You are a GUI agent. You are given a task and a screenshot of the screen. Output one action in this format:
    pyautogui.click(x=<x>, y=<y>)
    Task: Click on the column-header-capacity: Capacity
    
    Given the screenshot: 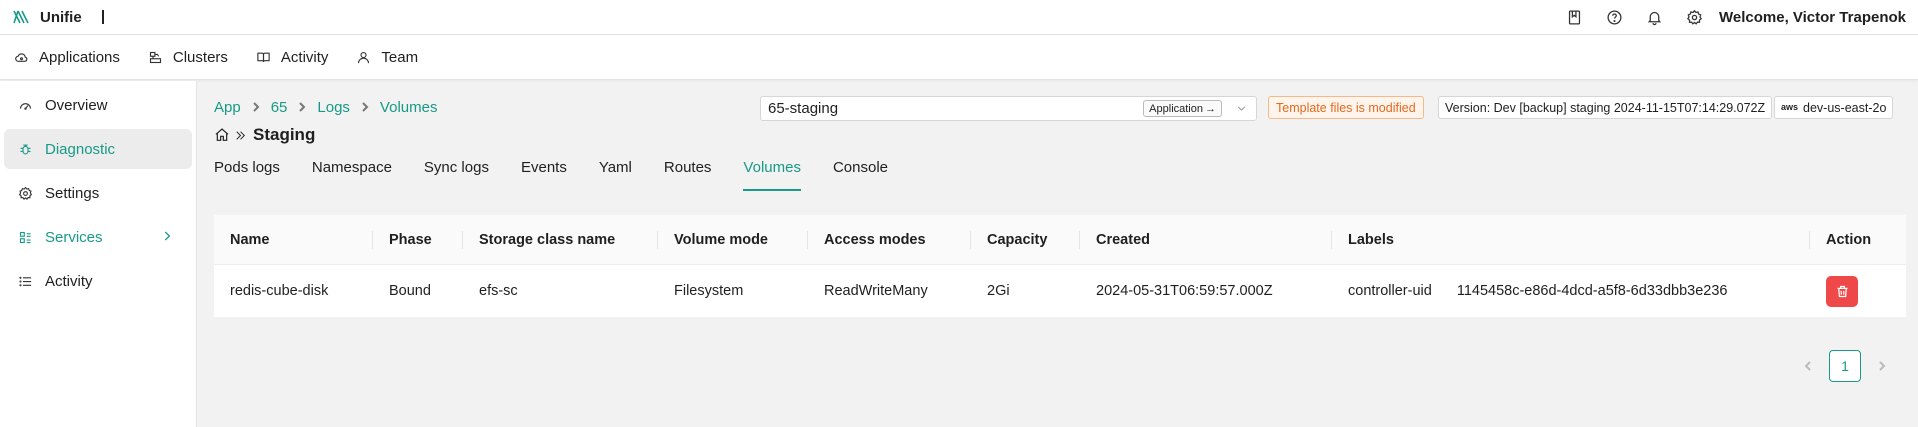 What is the action you would take?
    pyautogui.click(x=1025, y=239)
    